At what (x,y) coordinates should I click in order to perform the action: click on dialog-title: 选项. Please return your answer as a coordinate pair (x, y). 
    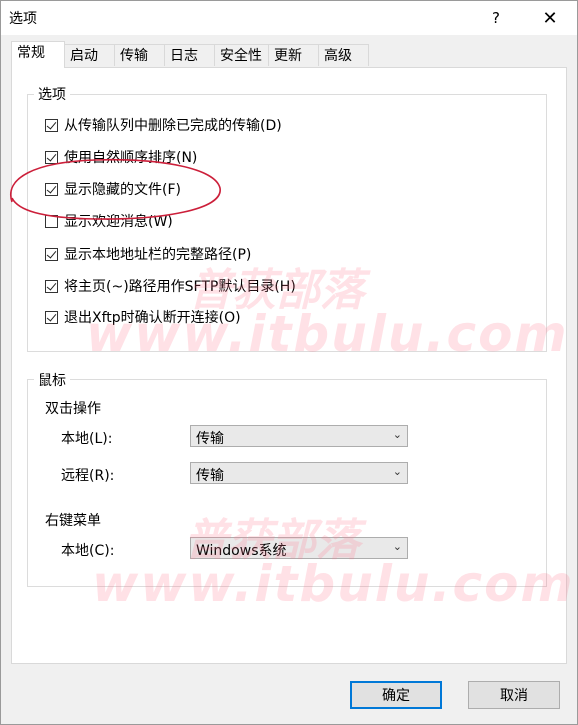
    Looking at the image, I should click on (23, 19).